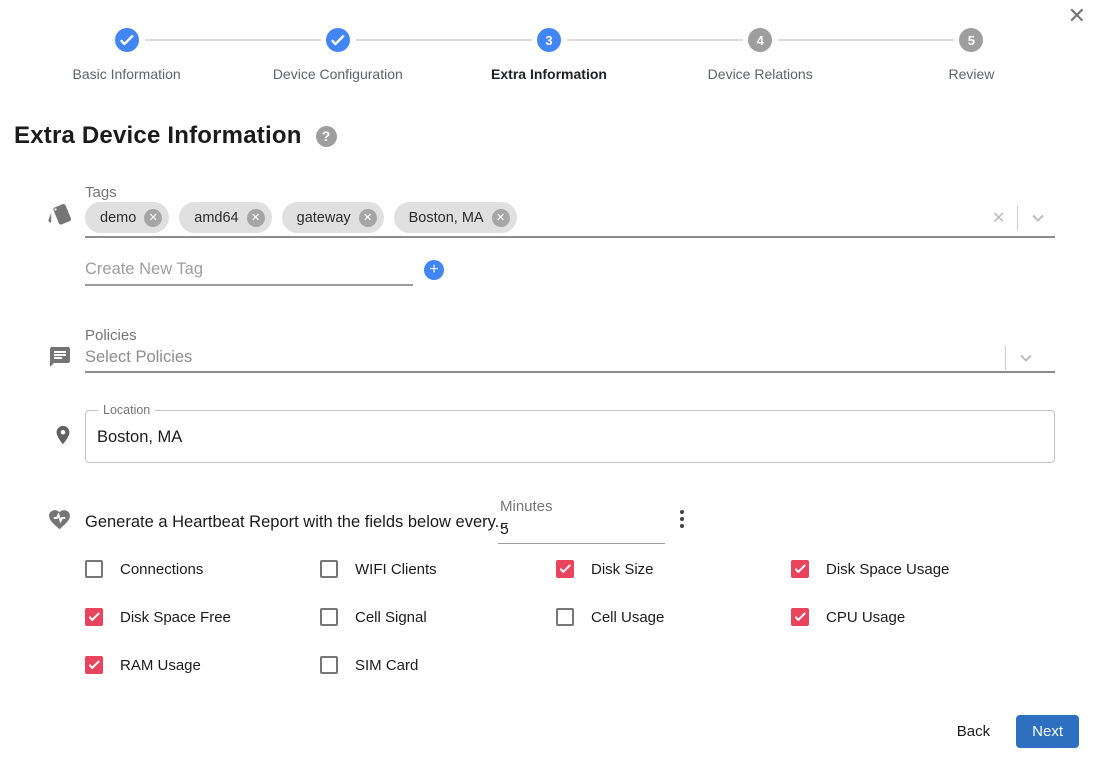 The image size is (1098, 764). What do you see at coordinates (138, 357) in the screenshot?
I see `policies-select: Select Policies` at bounding box center [138, 357].